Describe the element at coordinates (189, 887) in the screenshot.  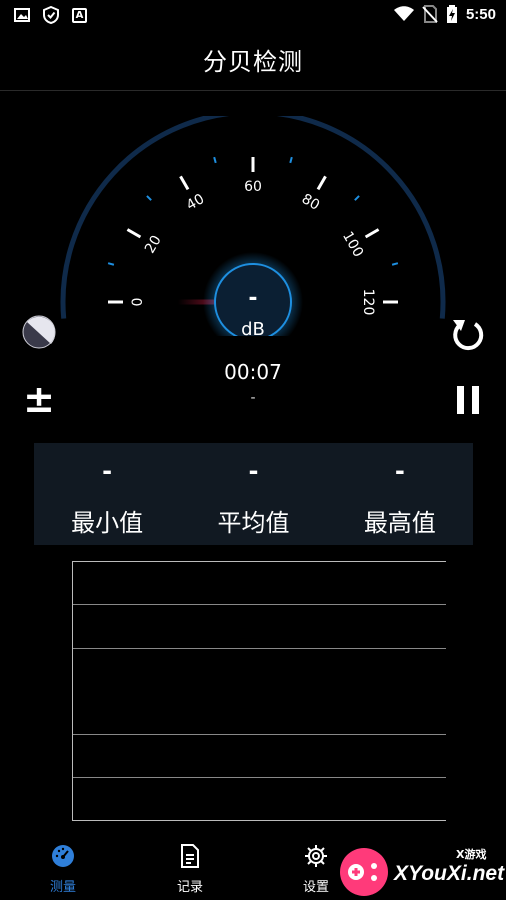
I see `nav-label-records: 记录` at that location.